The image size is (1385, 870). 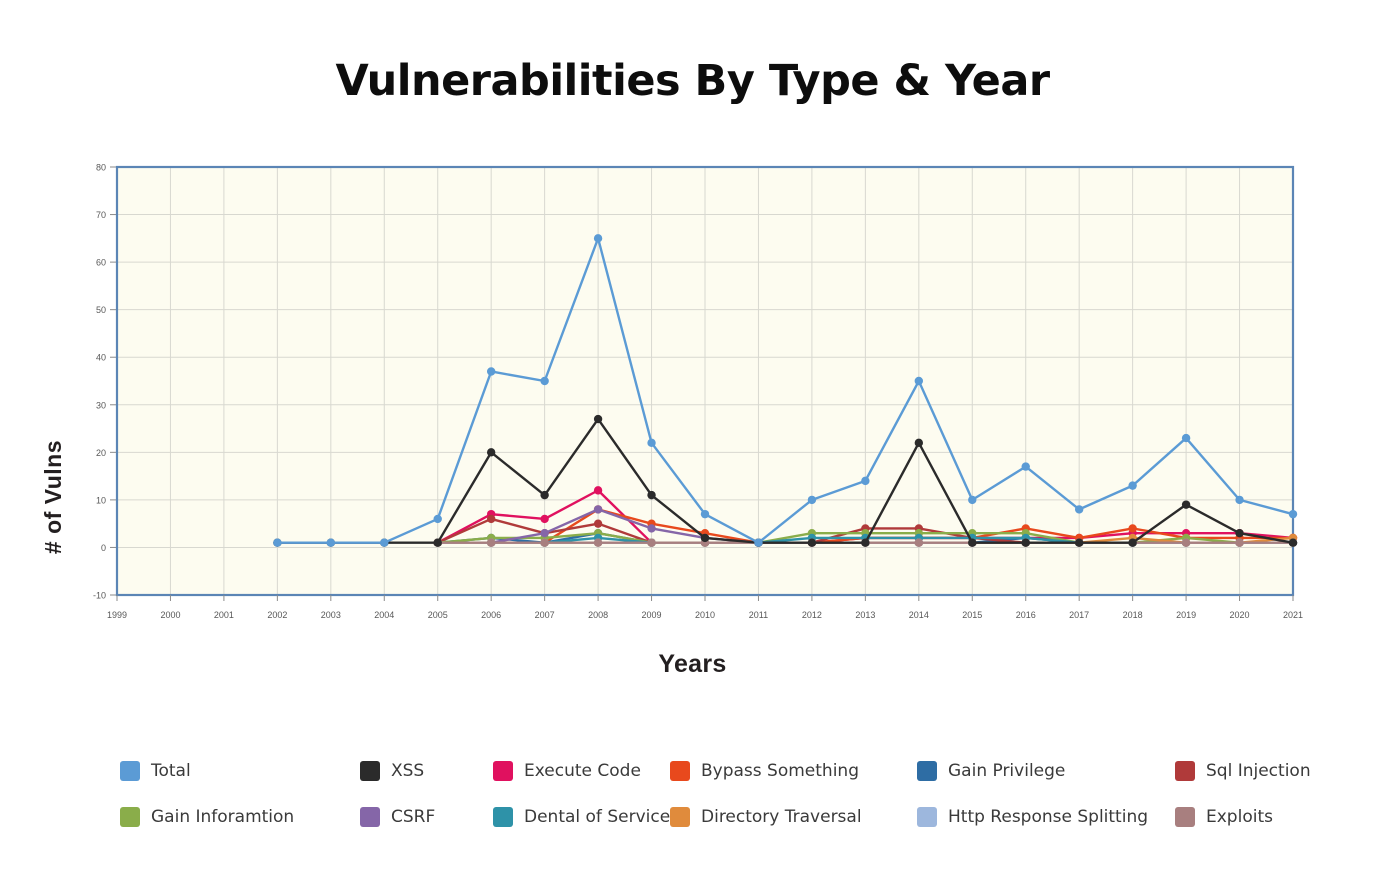 What do you see at coordinates (101, 215) in the screenshot?
I see `y-tick-label: 70` at bounding box center [101, 215].